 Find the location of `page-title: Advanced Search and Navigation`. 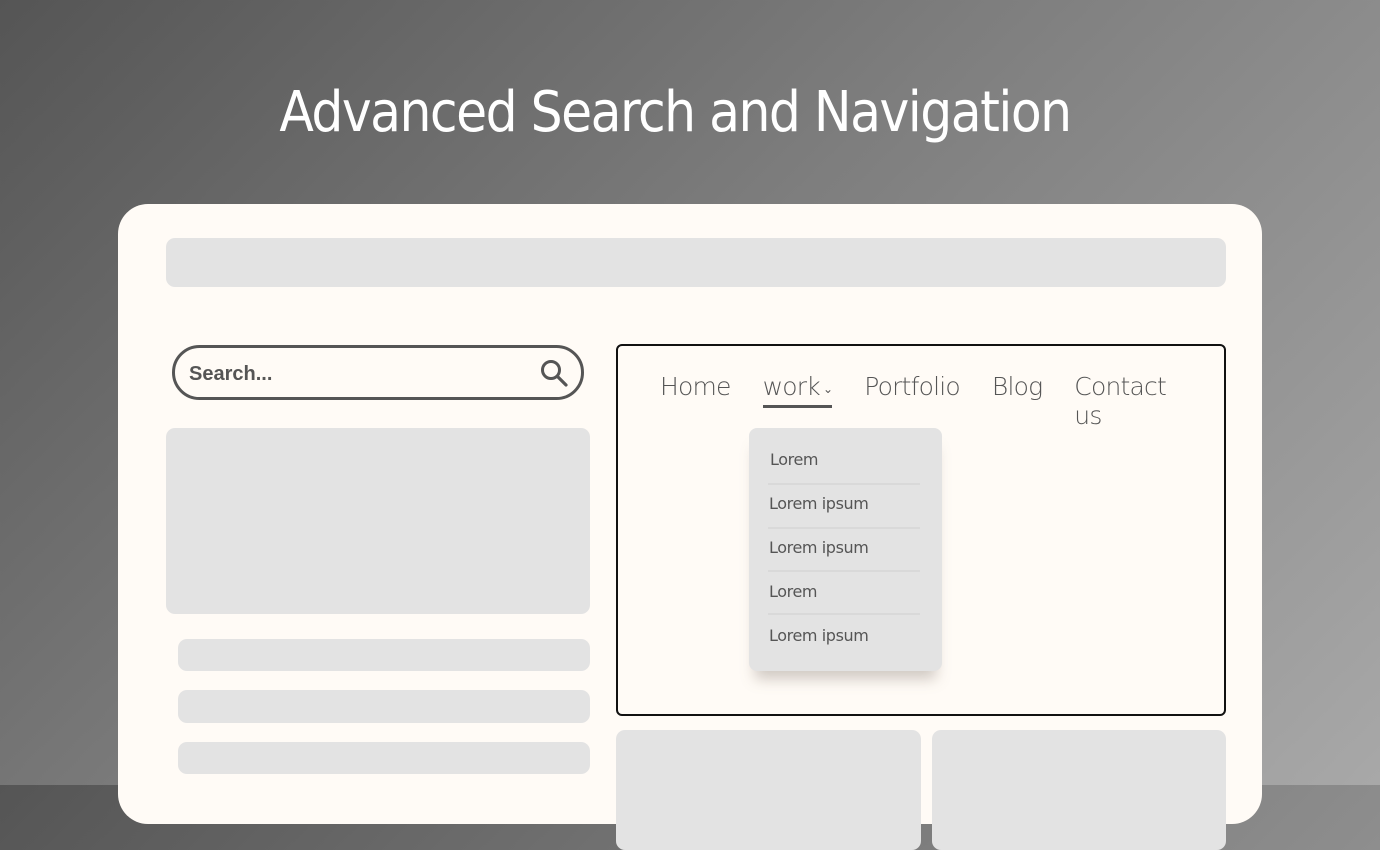

page-title: Advanced Search and Navigation is located at coordinates (675, 112).